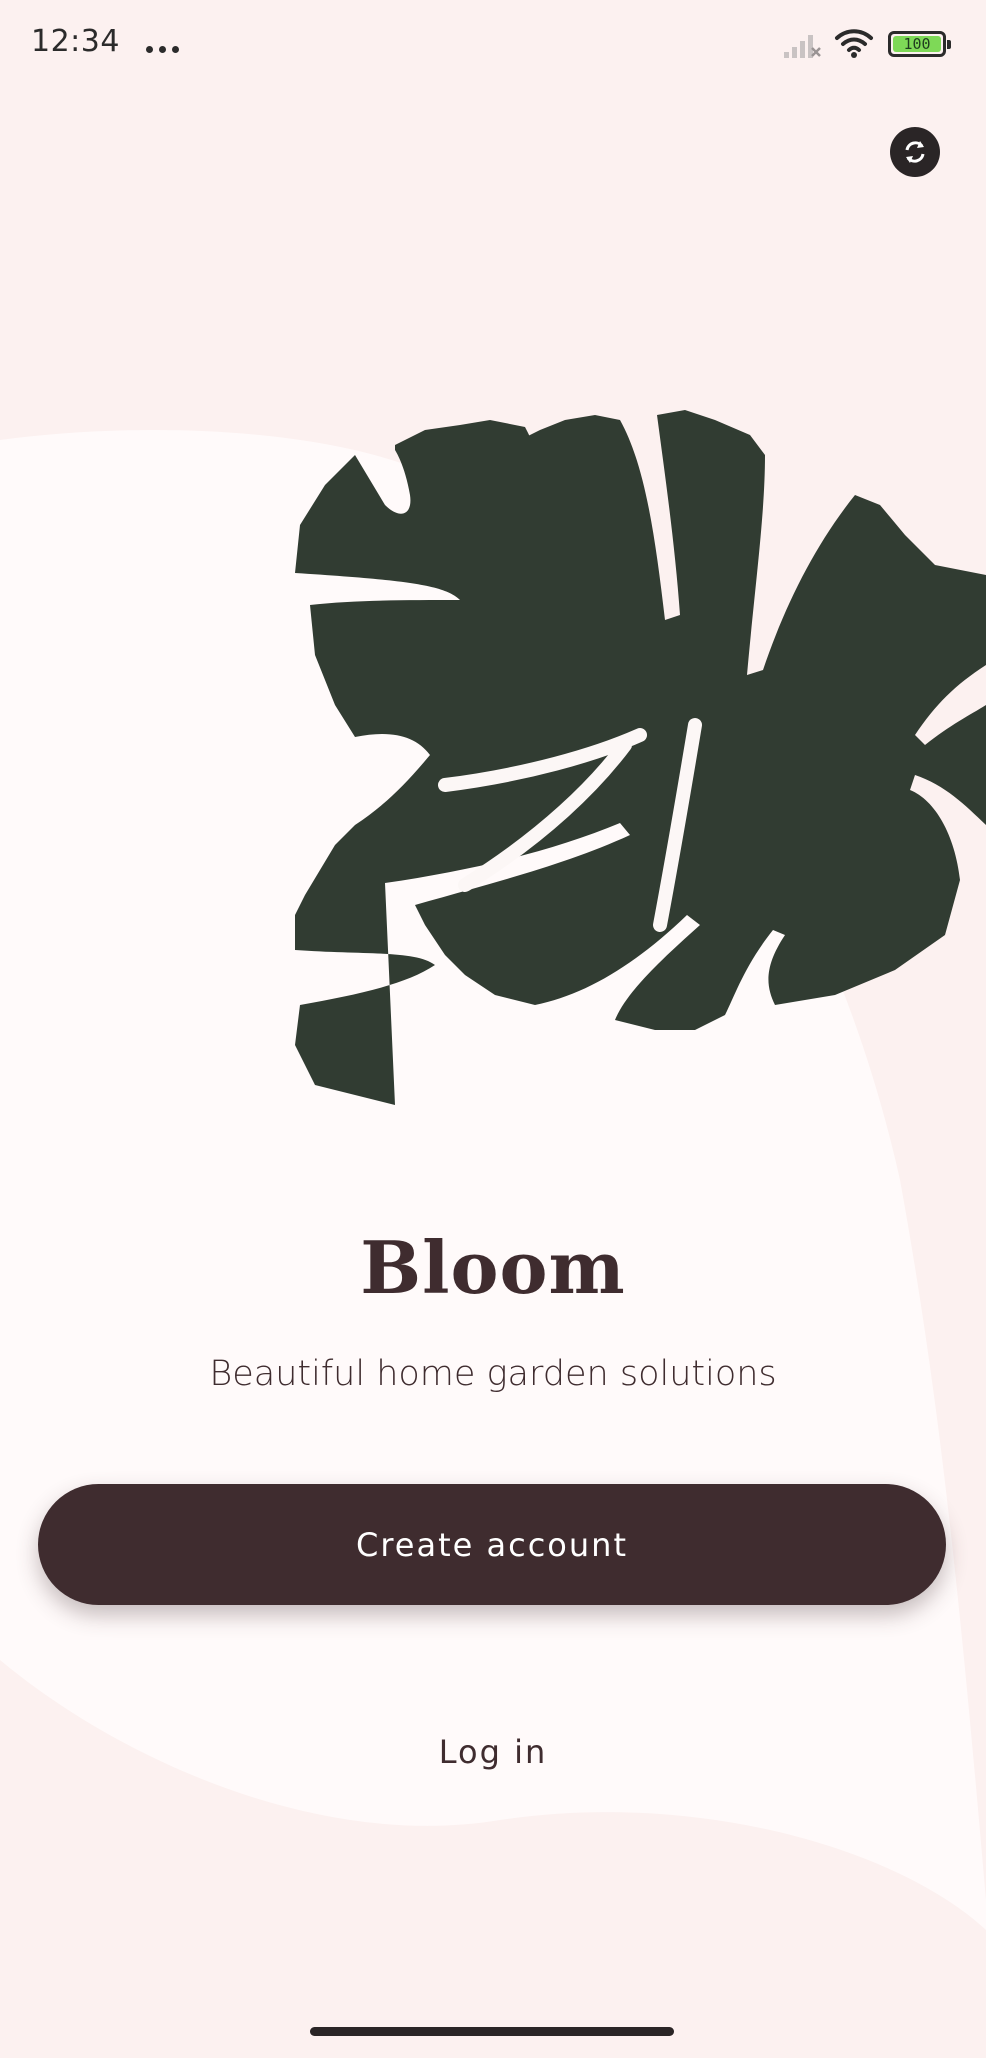 This screenshot has width=986, height=2058. I want to click on app-title: Bloom, so click(493, 1267).